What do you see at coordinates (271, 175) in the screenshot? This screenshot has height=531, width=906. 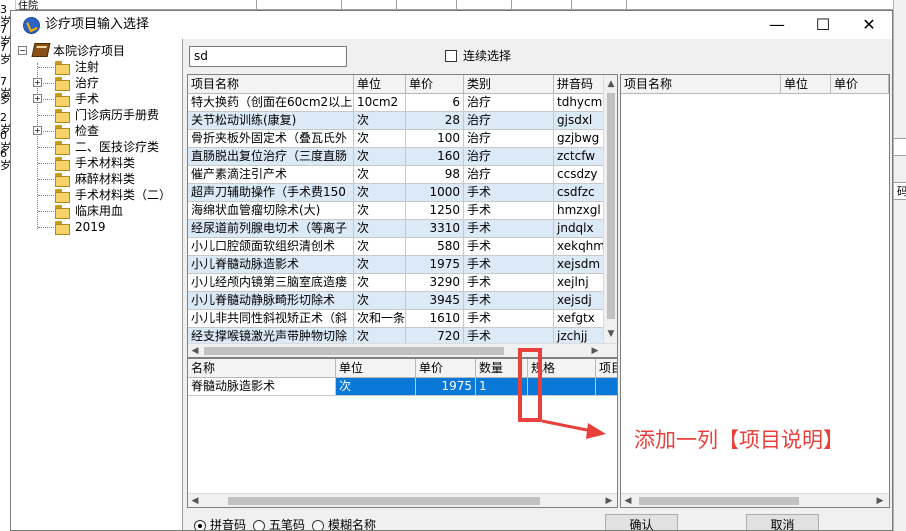 I see `table-cell: 催产素滴注引产术` at bounding box center [271, 175].